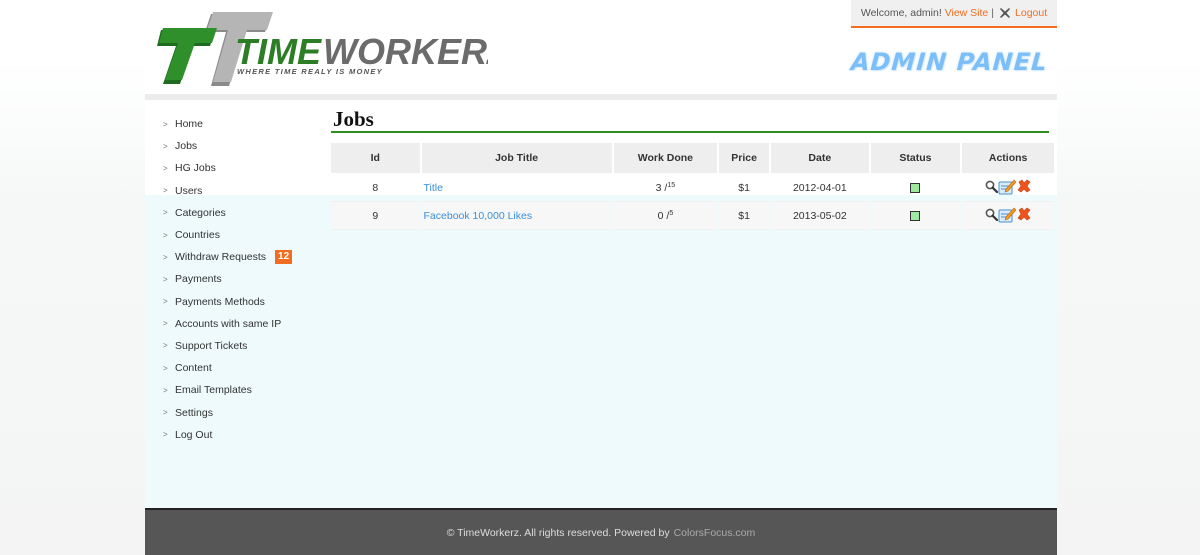  Describe the element at coordinates (375, 188) in the screenshot. I see `cell-id: 8` at that location.